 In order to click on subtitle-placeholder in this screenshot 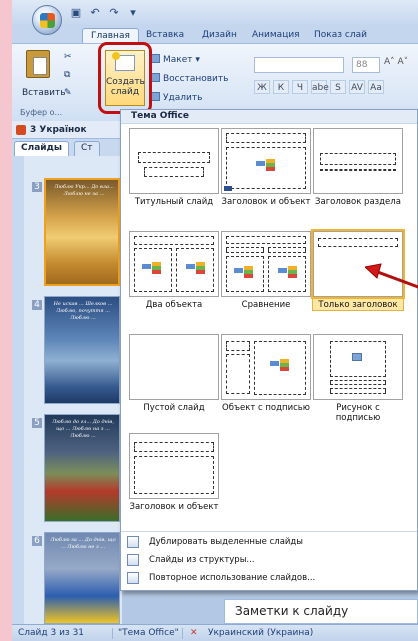, I will do `click(174, 172)`.